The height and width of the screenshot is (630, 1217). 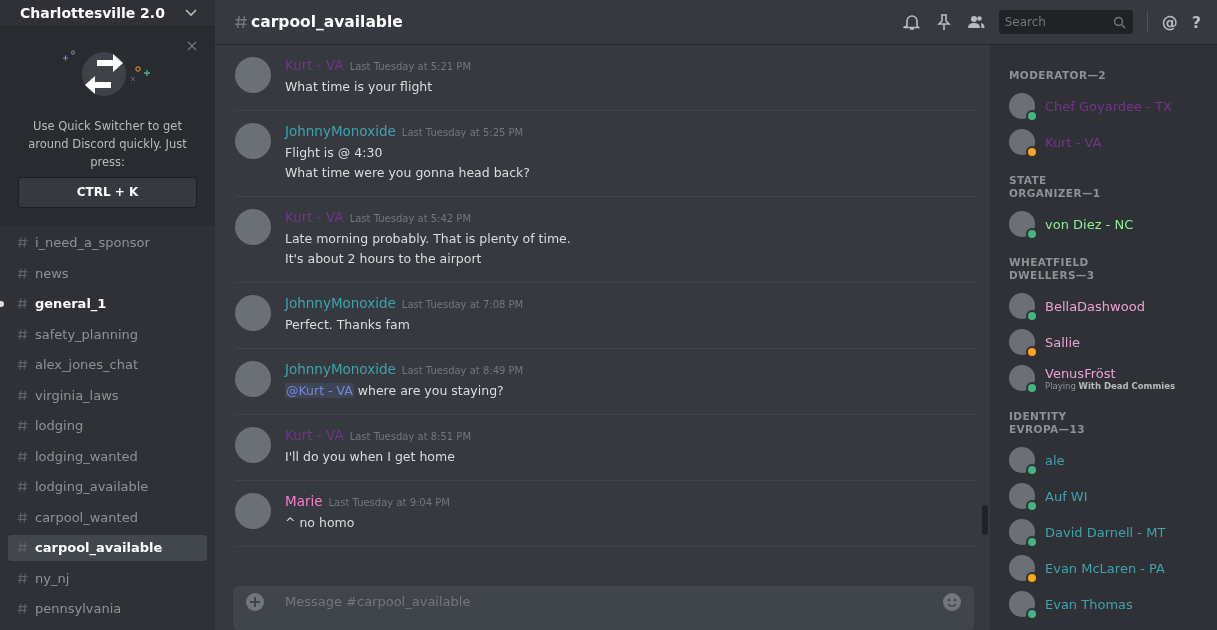 What do you see at coordinates (348, 325) in the screenshot?
I see `message-text: Perfect. Thanks fam` at bounding box center [348, 325].